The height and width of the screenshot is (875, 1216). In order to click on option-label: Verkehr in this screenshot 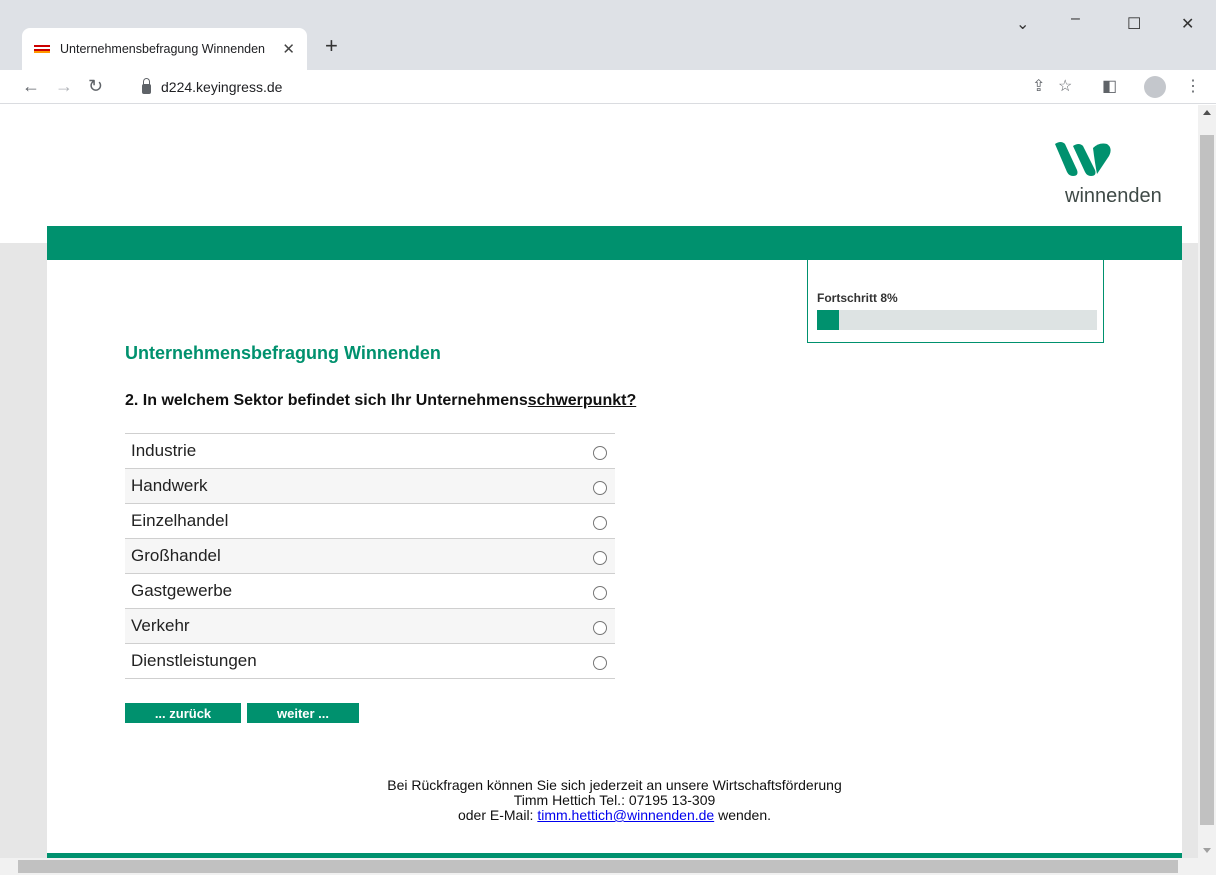, I will do `click(160, 625)`.